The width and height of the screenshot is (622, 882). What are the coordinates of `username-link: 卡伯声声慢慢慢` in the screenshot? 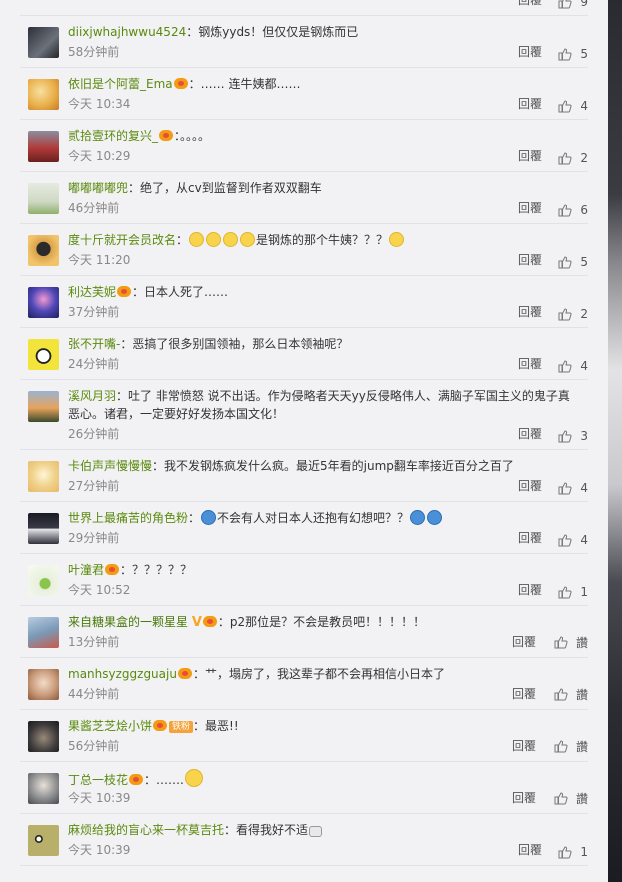 It's located at (110, 466).